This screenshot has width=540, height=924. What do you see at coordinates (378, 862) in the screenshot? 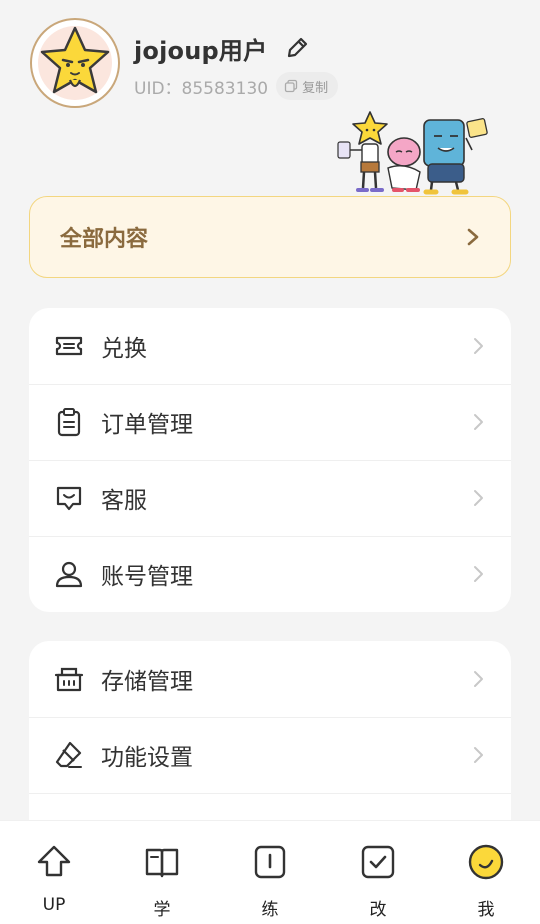
I see `check-box-icon` at bounding box center [378, 862].